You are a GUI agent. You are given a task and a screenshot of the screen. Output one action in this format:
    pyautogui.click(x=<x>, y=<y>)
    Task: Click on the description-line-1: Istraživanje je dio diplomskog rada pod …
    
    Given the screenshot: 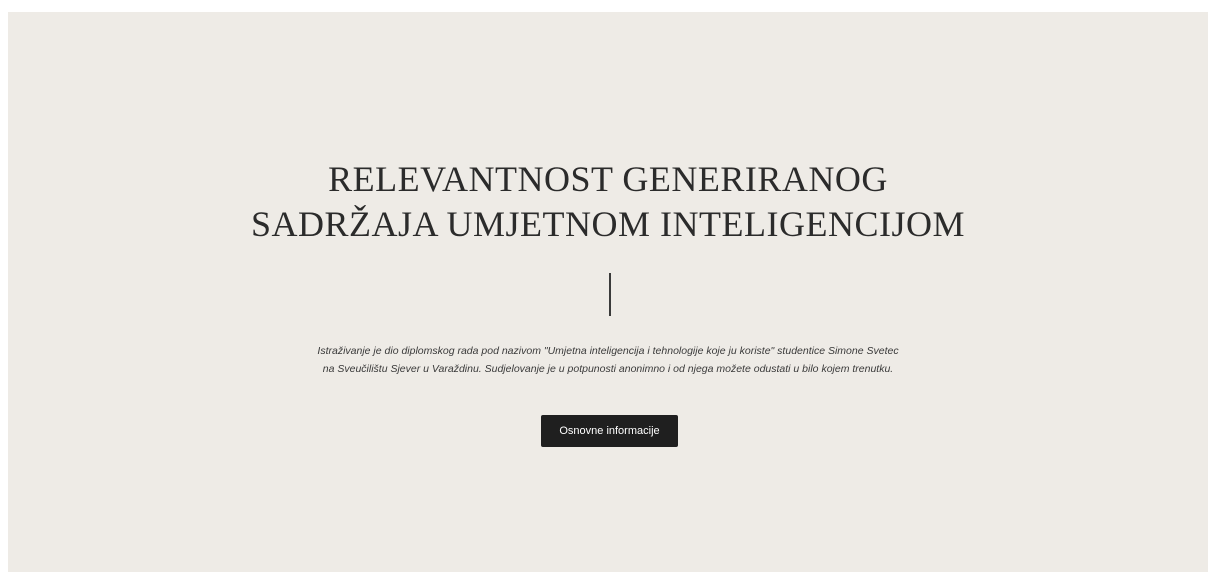 What is the action you would take?
    pyautogui.click(x=608, y=351)
    